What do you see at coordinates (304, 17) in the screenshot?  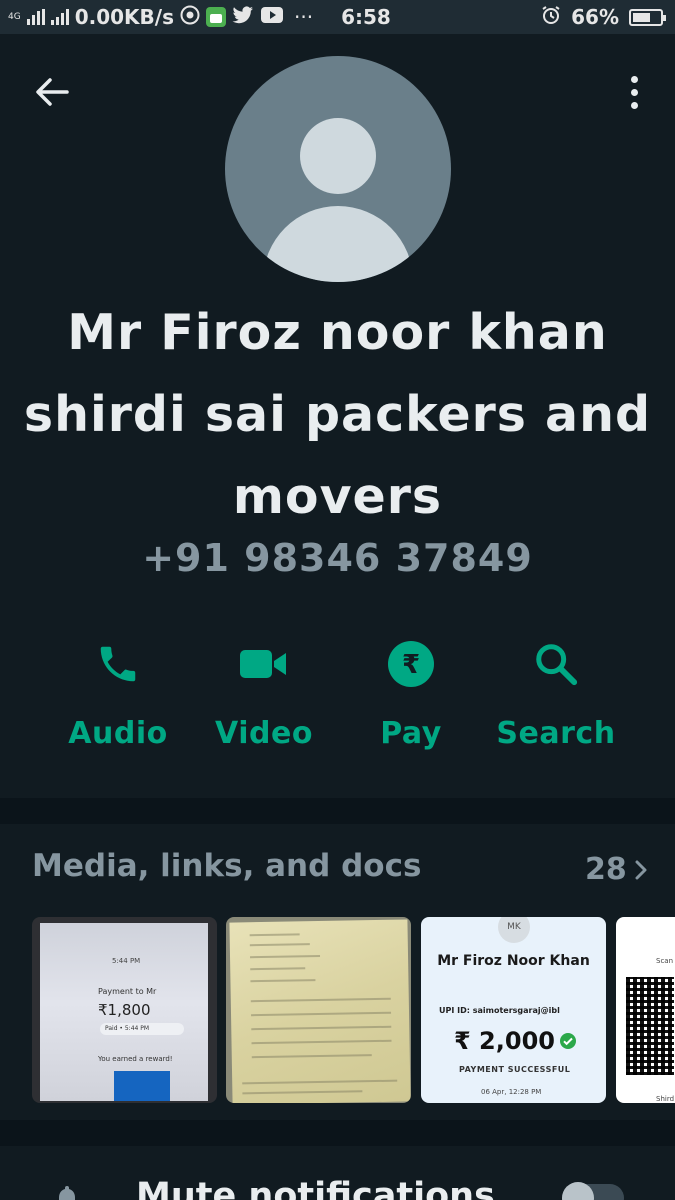 I see `more-dots: ···` at bounding box center [304, 17].